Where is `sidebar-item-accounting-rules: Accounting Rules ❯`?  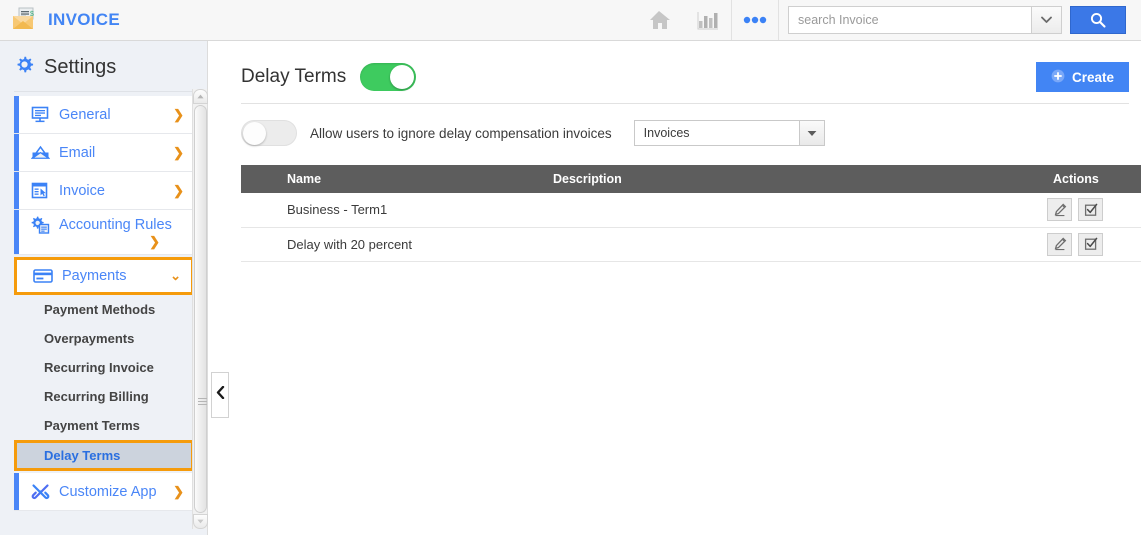
sidebar-item-accounting-rules: Accounting Rules ❯ is located at coordinates (104, 232).